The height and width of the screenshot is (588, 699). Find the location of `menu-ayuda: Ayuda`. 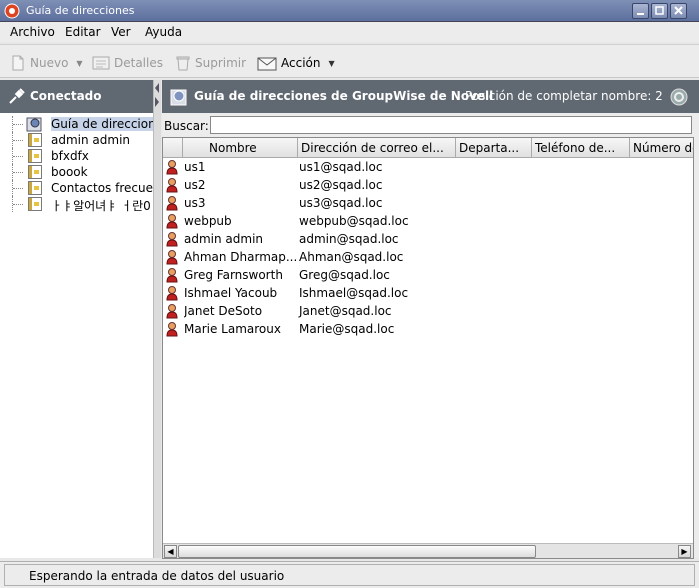

menu-ayuda: Ayuda is located at coordinates (163, 32).